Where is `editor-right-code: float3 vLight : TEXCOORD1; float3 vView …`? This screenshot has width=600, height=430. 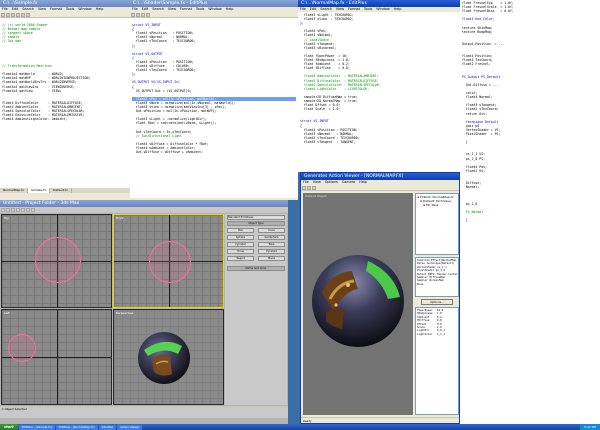 editor-right-code: float3 vLight : TEXCOORD1; float3 vView … is located at coordinates (379, 92).